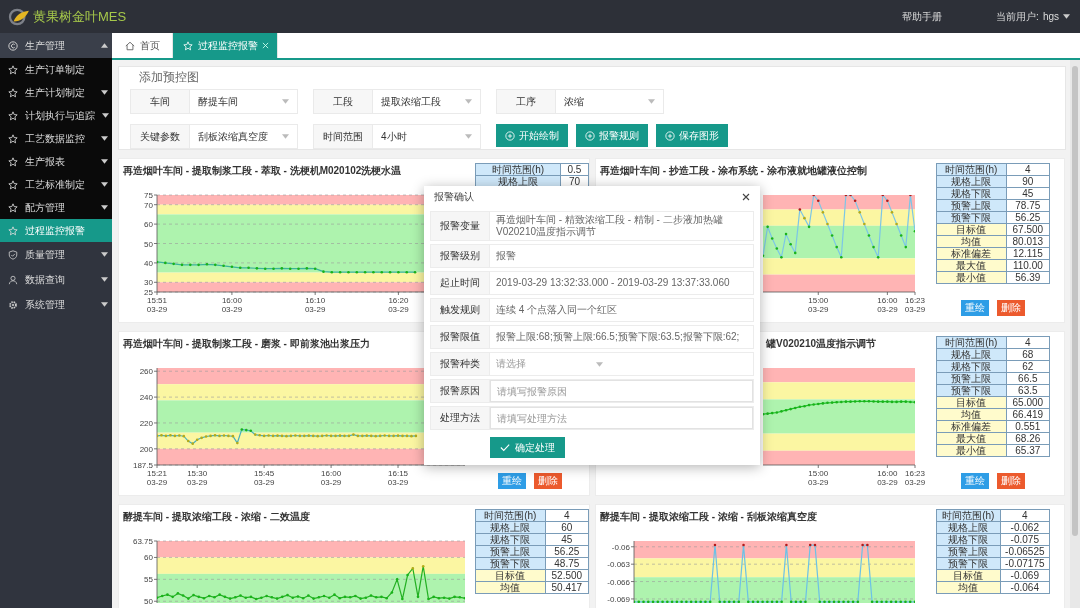 The image size is (1080, 608). What do you see at coordinates (1017, 16) in the screenshot?
I see `user-label: 当前用户:` at bounding box center [1017, 16].